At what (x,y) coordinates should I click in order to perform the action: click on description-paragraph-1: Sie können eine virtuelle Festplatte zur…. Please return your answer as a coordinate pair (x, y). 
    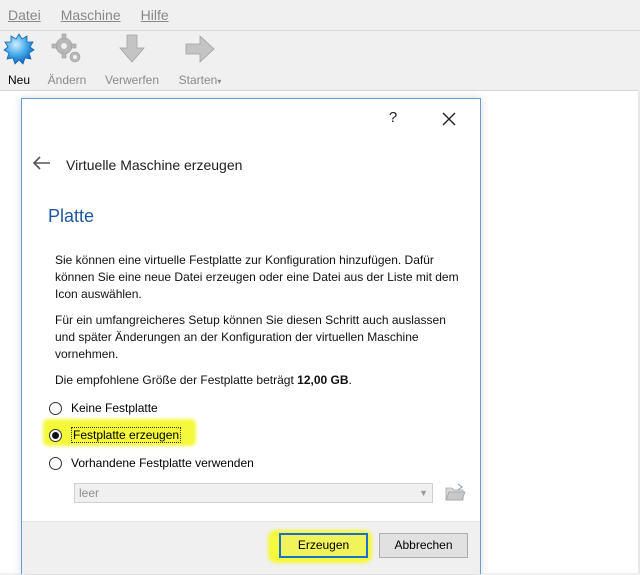
    Looking at the image, I should click on (257, 277).